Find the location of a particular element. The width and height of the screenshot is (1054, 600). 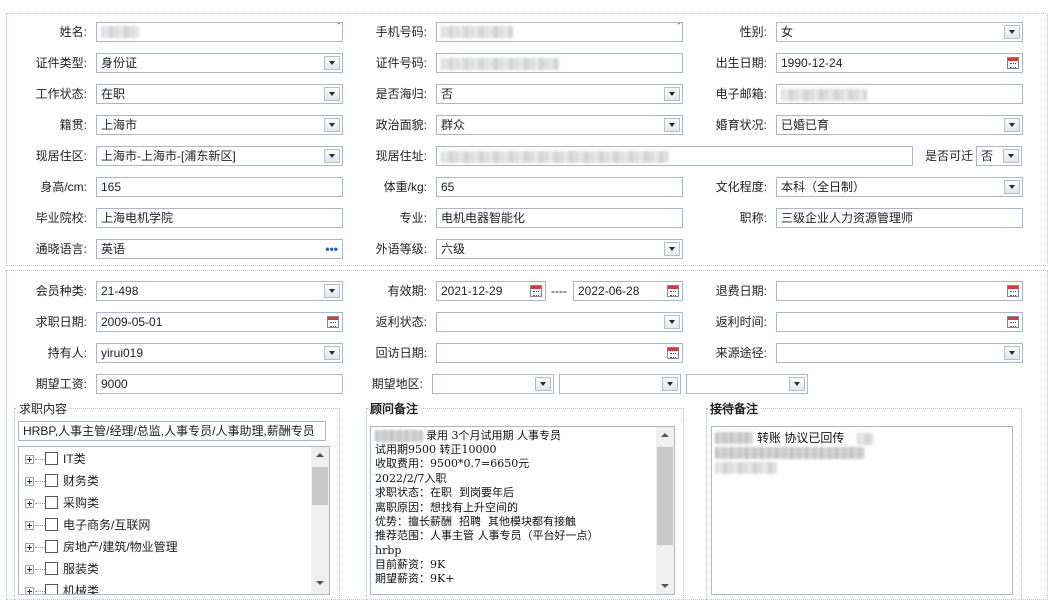

title-field: 三级企业人力资源管理师 is located at coordinates (899, 218).